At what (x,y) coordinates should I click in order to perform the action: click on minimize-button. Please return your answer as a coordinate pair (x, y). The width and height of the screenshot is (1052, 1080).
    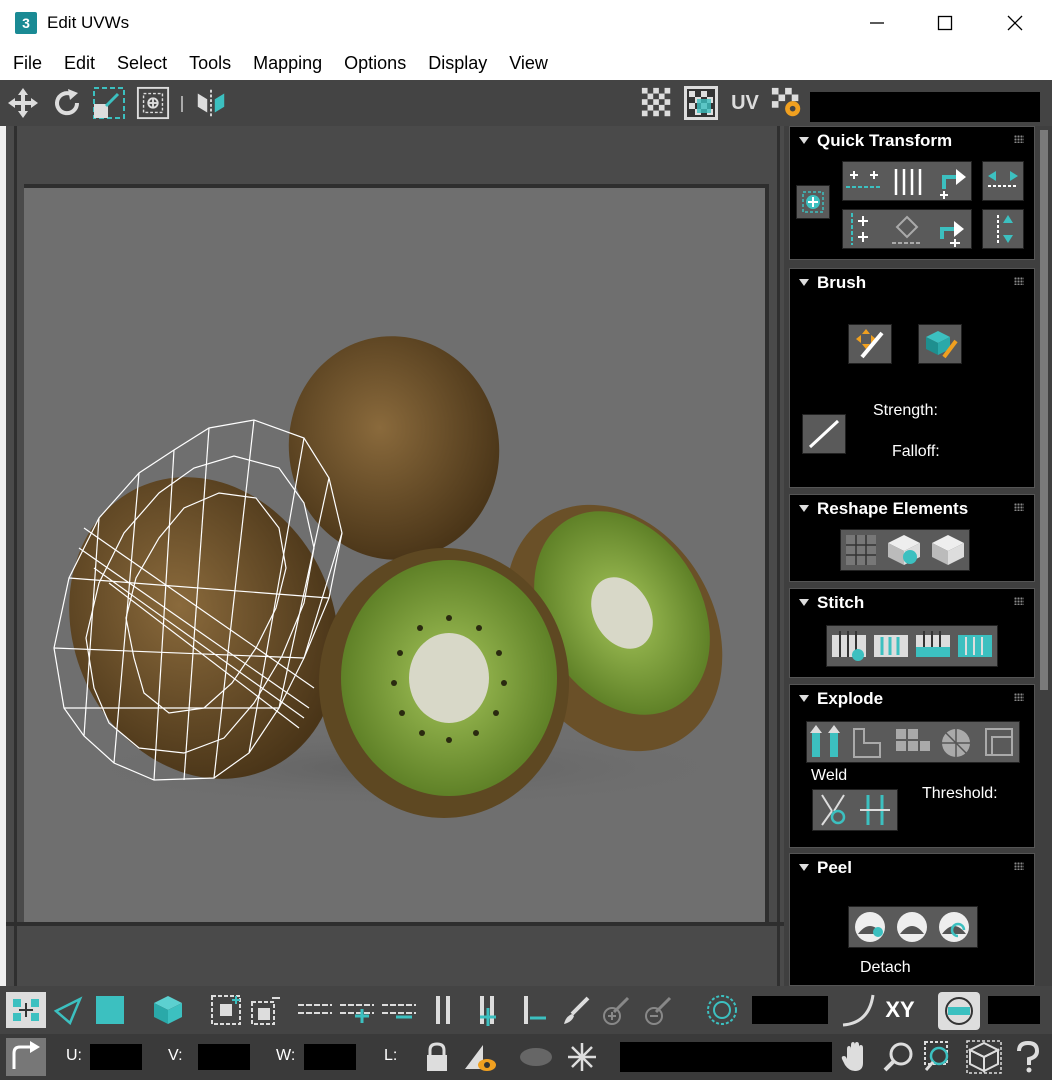
    Looking at the image, I should click on (877, 23).